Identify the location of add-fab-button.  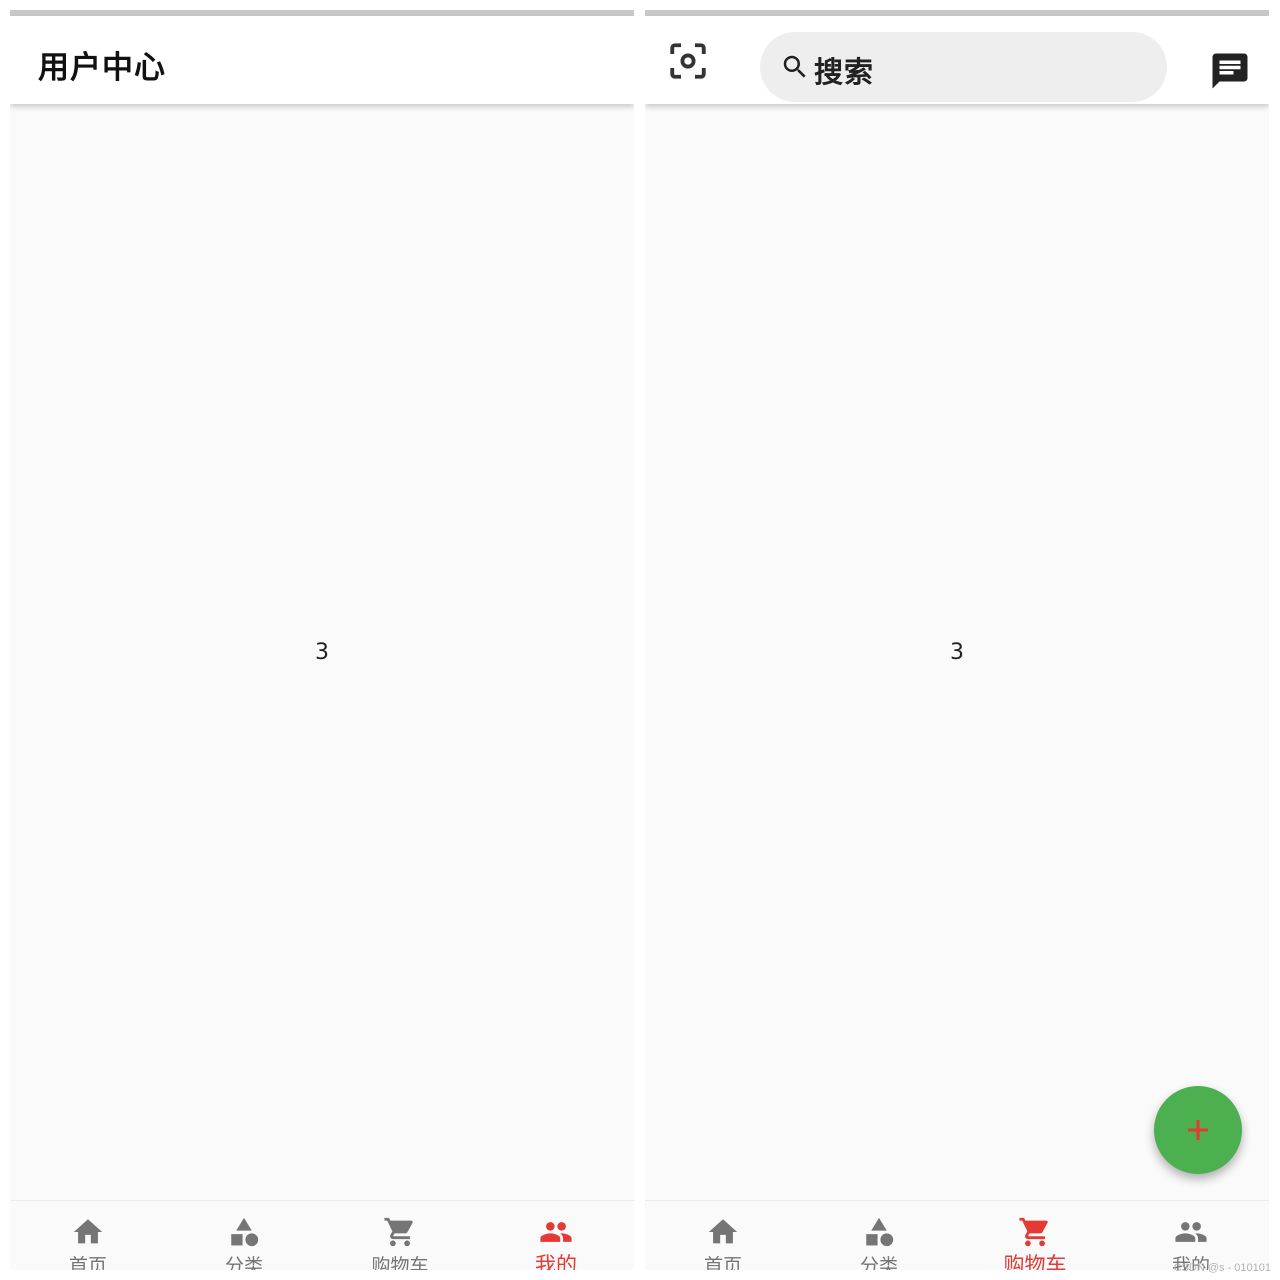
(1198, 1130).